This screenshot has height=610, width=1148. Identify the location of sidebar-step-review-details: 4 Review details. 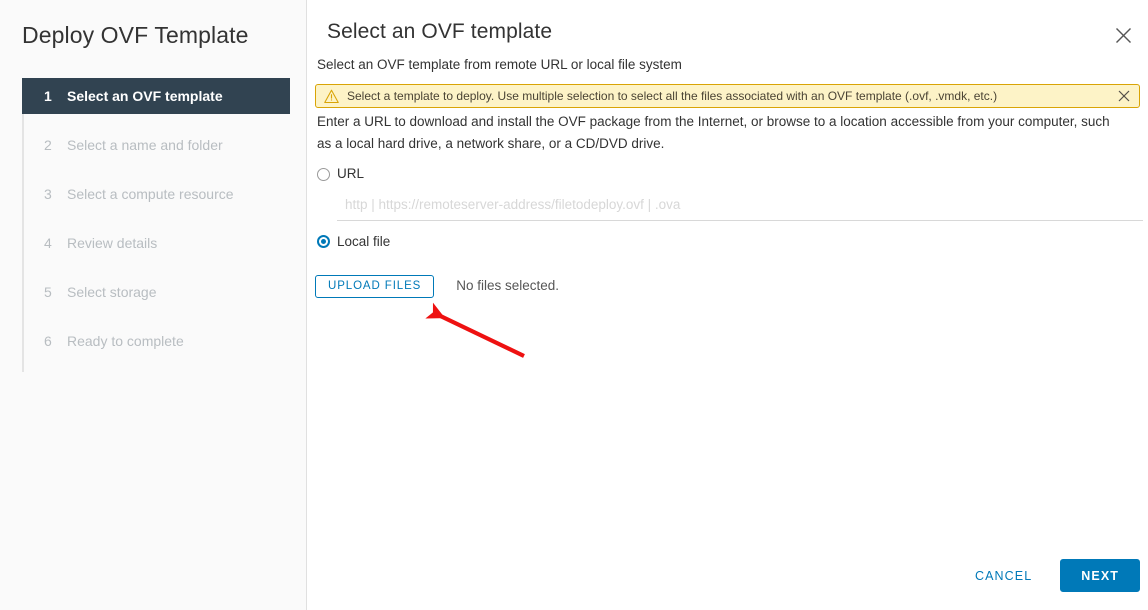
(165, 243).